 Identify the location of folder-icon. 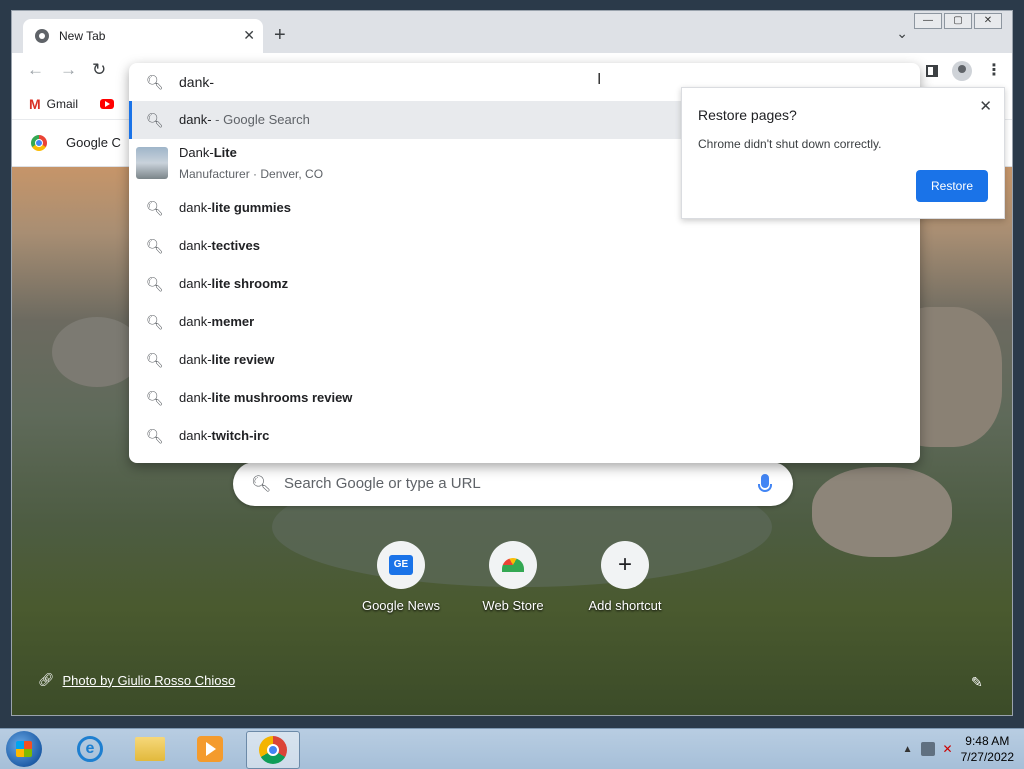
(150, 749).